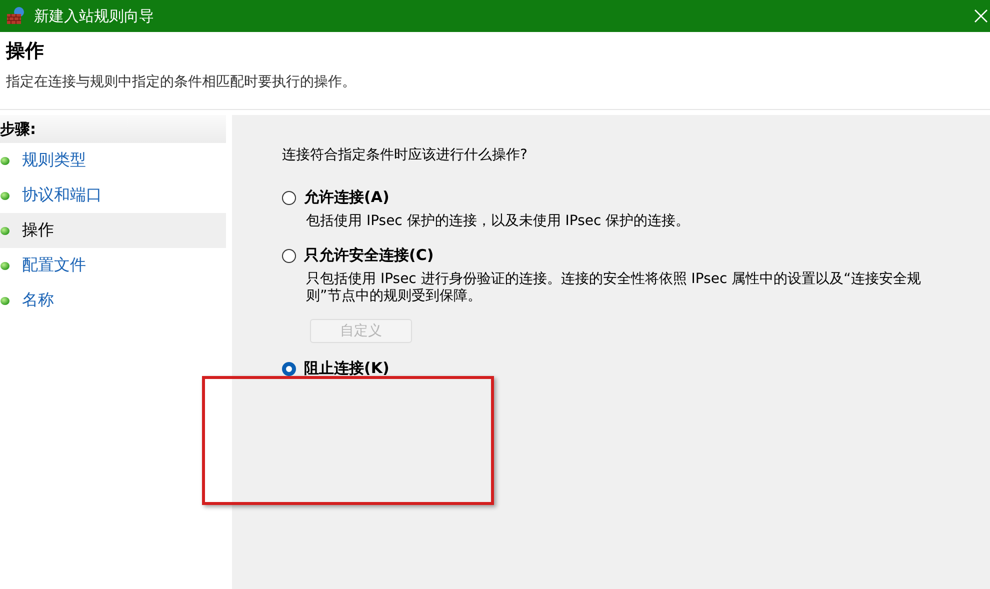 Image resolution: width=990 pixels, height=589 pixels. Describe the element at coordinates (636, 368) in the screenshot. I see `radio-option: 阻止连接(K)` at that location.